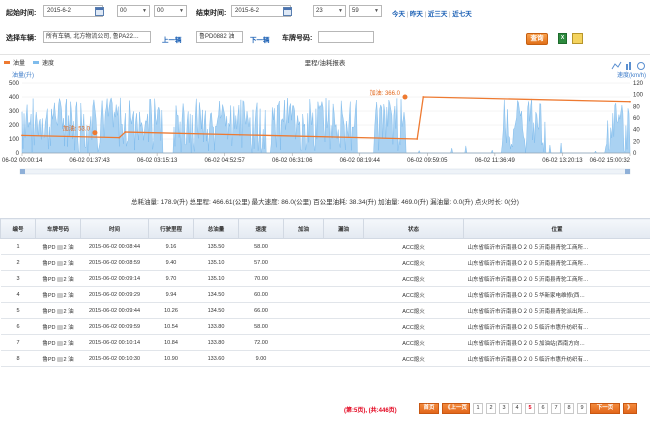 The width and height of the screenshot is (650, 424). What do you see at coordinates (456, 408) in the screenshot?
I see `prev-page-button: 《上一页` at bounding box center [456, 408].